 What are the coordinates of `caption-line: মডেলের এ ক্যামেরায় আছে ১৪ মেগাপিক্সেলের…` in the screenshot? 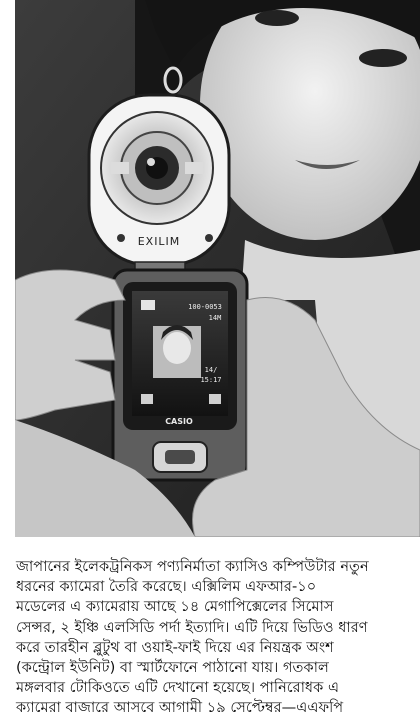 It's located at (175, 607).